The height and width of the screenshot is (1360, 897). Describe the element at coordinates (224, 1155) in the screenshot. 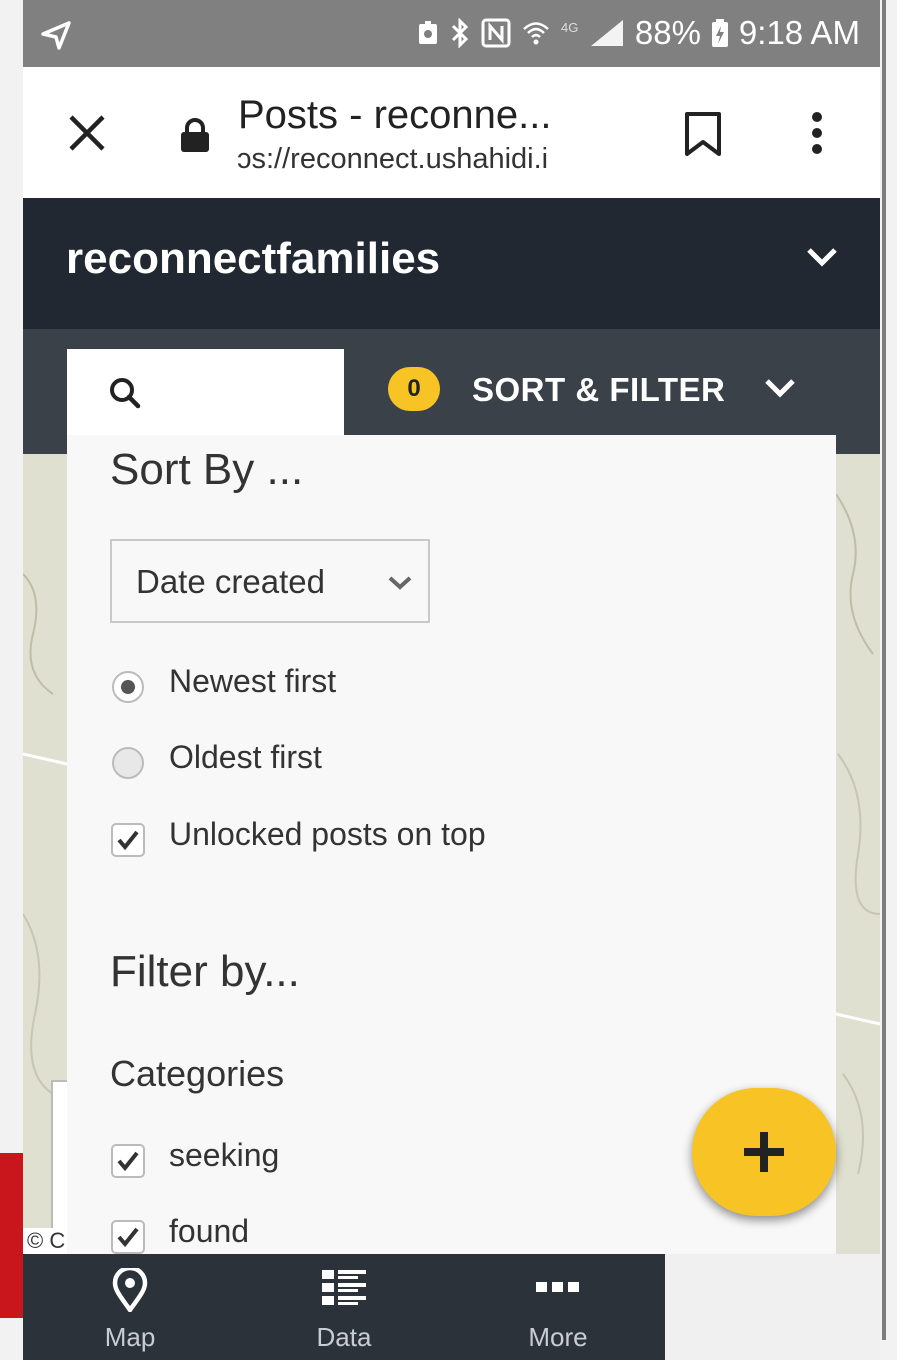

I see `category-label: seeking` at that location.